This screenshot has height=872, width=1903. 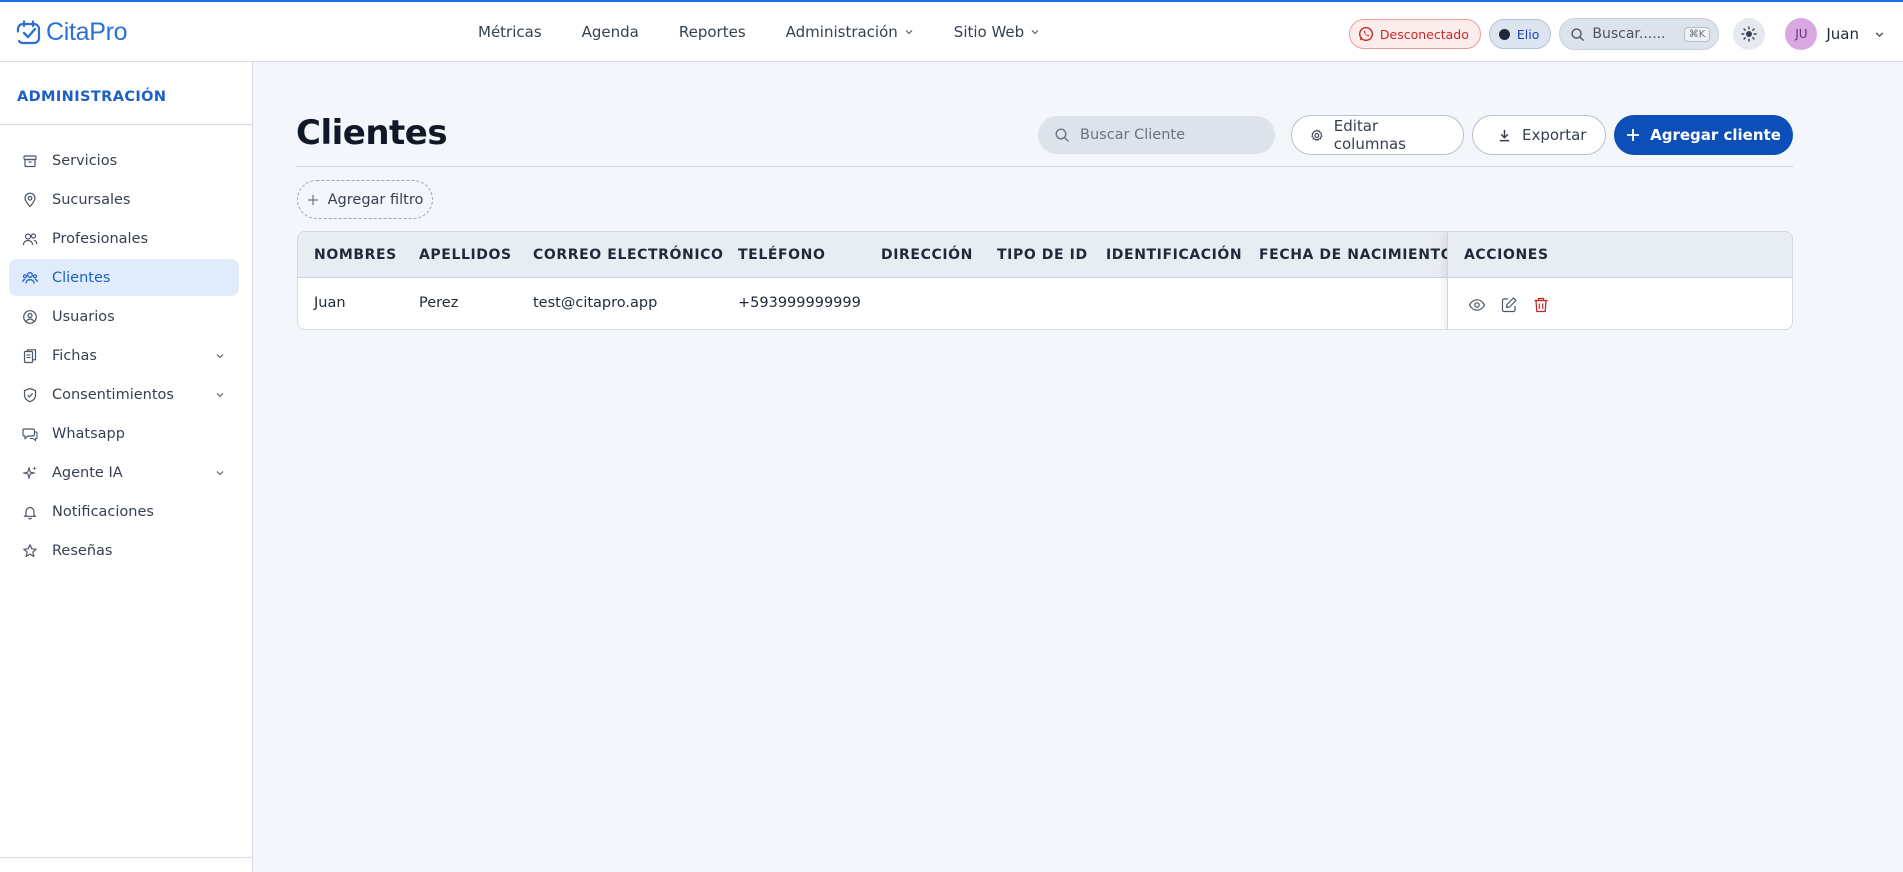 What do you see at coordinates (1174, 255) in the screenshot?
I see `column-header-identificacion: IDENTIFICACIÓN` at bounding box center [1174, 255].